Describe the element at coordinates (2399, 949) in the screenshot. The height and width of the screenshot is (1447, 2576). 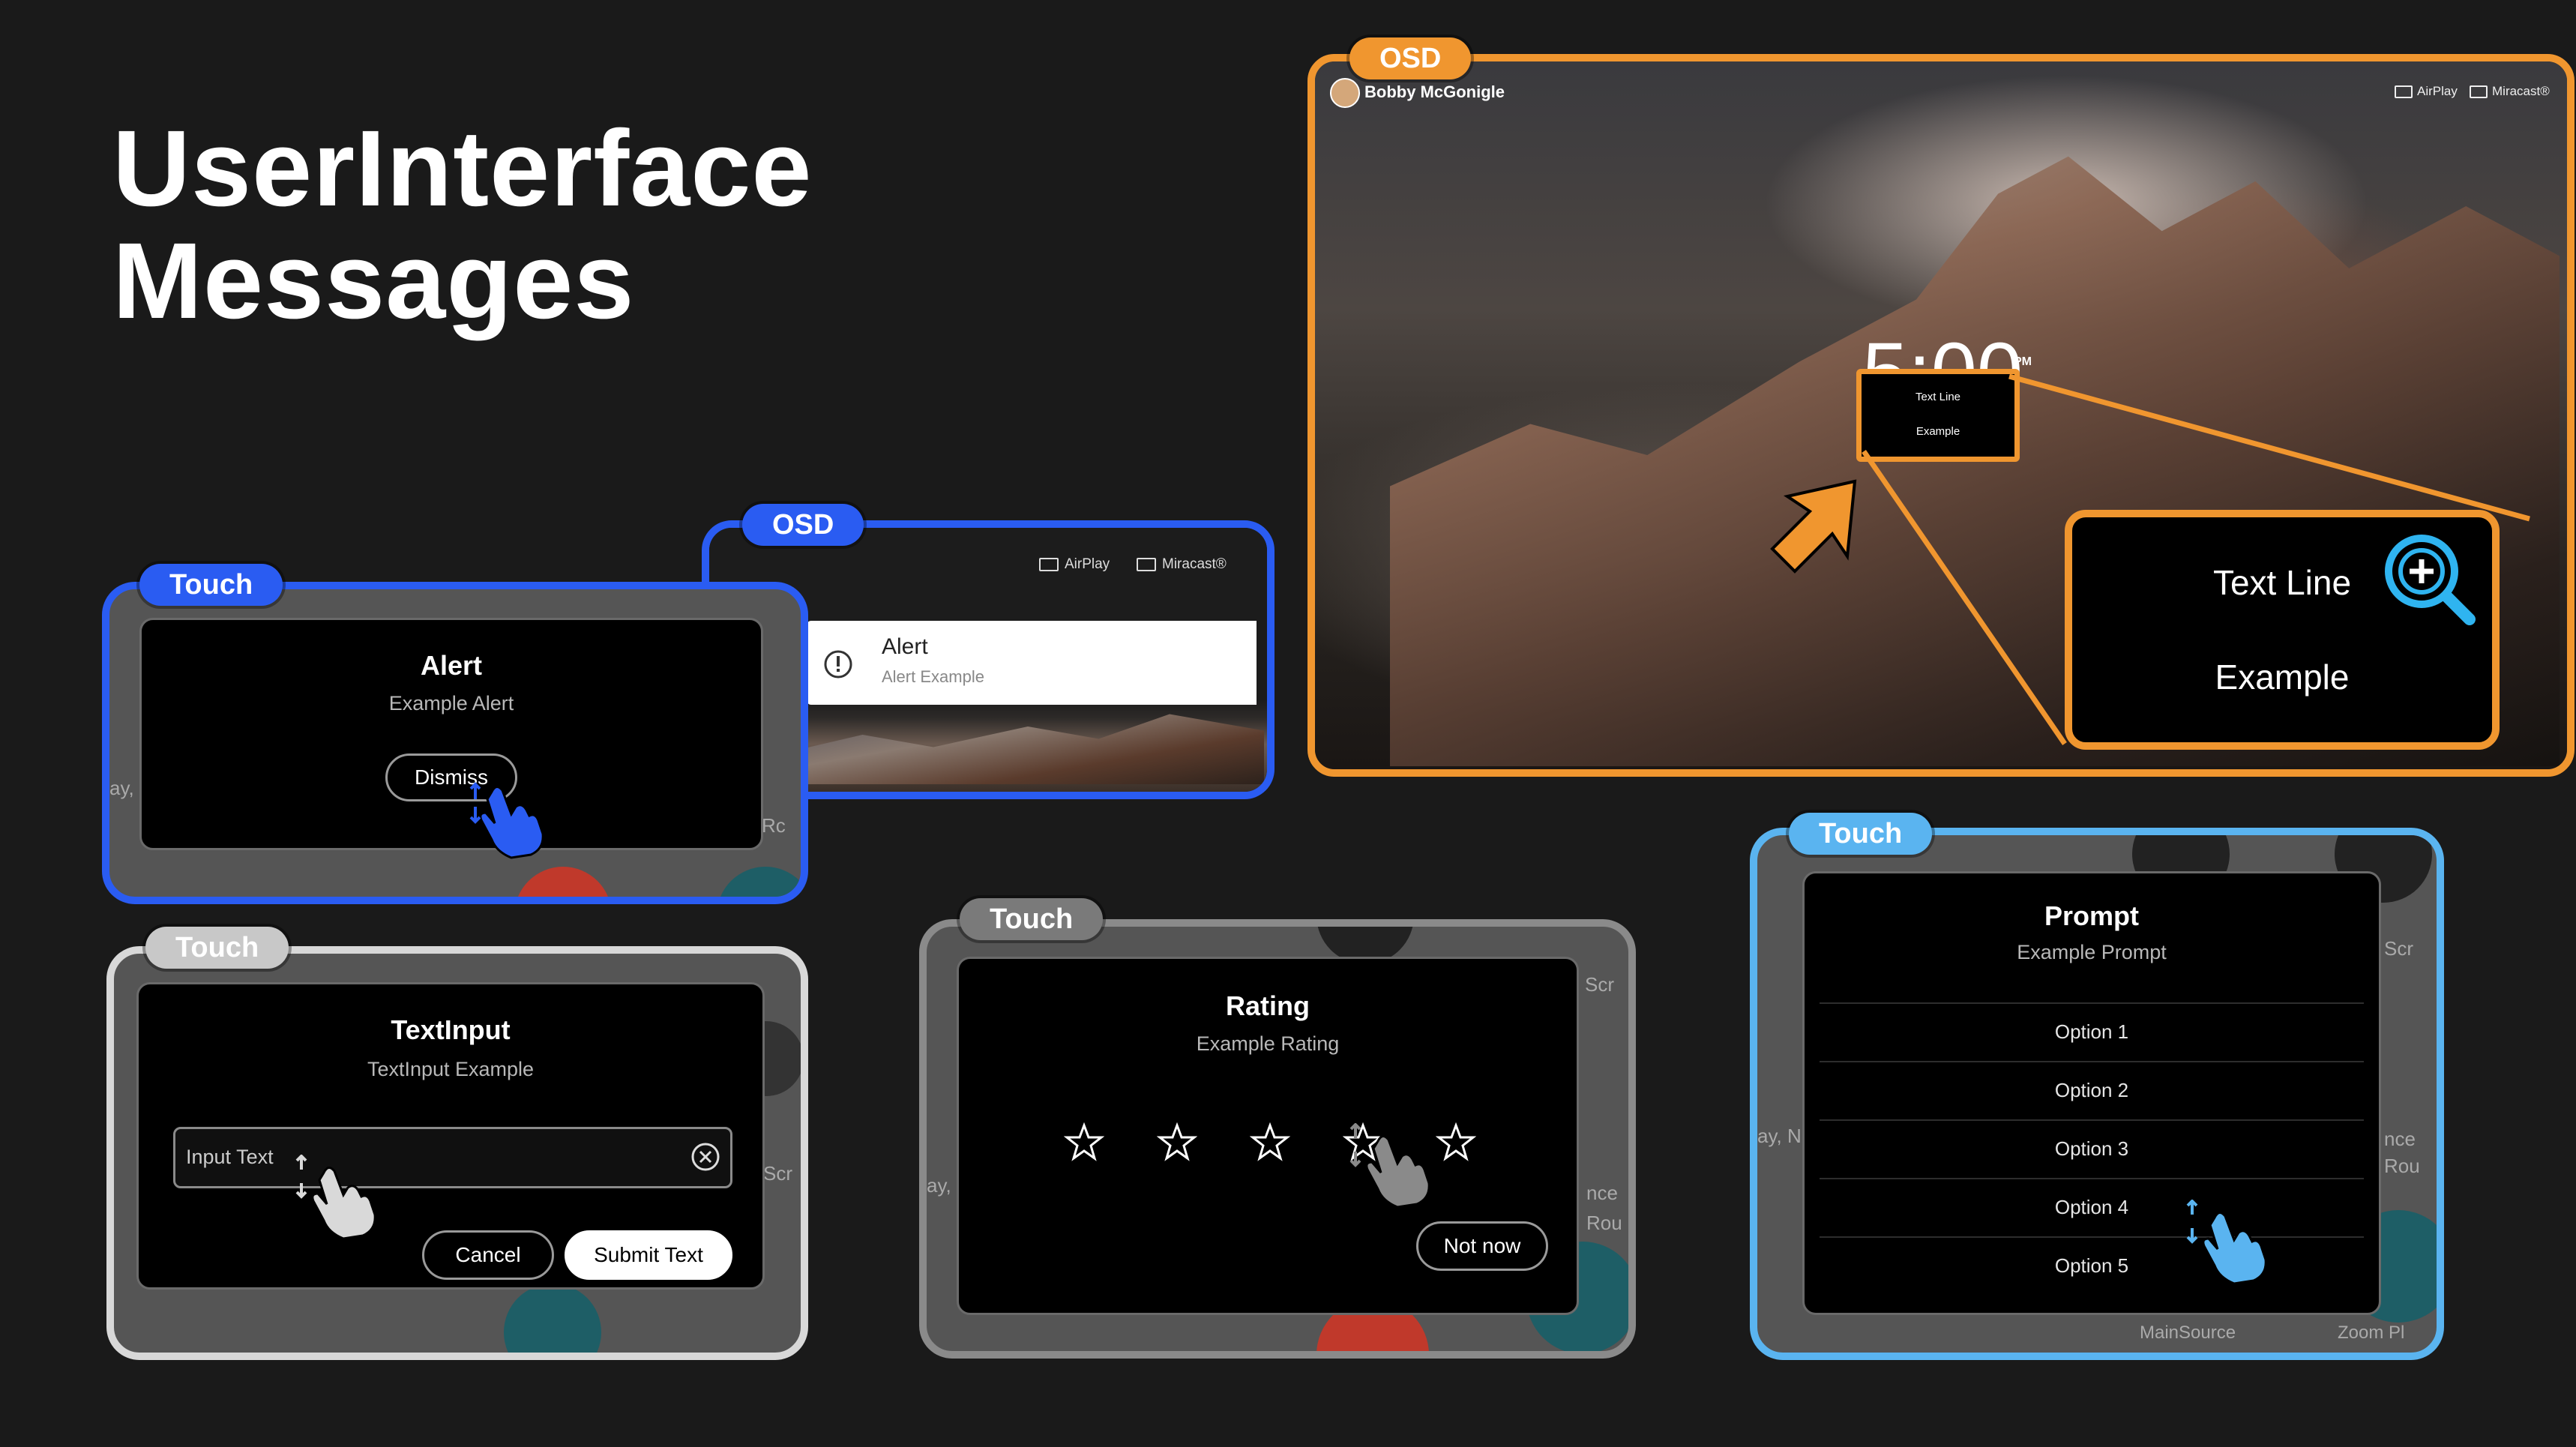
I see `bg-fragment-scre: Scr` at that location.